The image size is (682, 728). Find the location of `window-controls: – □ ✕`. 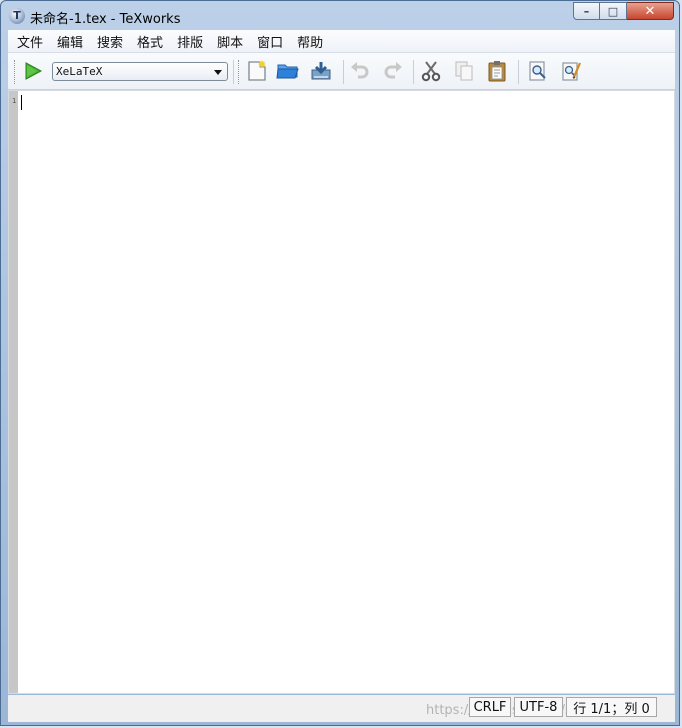

window-controls: – □ ✕ is located at coordinates (623, 11).